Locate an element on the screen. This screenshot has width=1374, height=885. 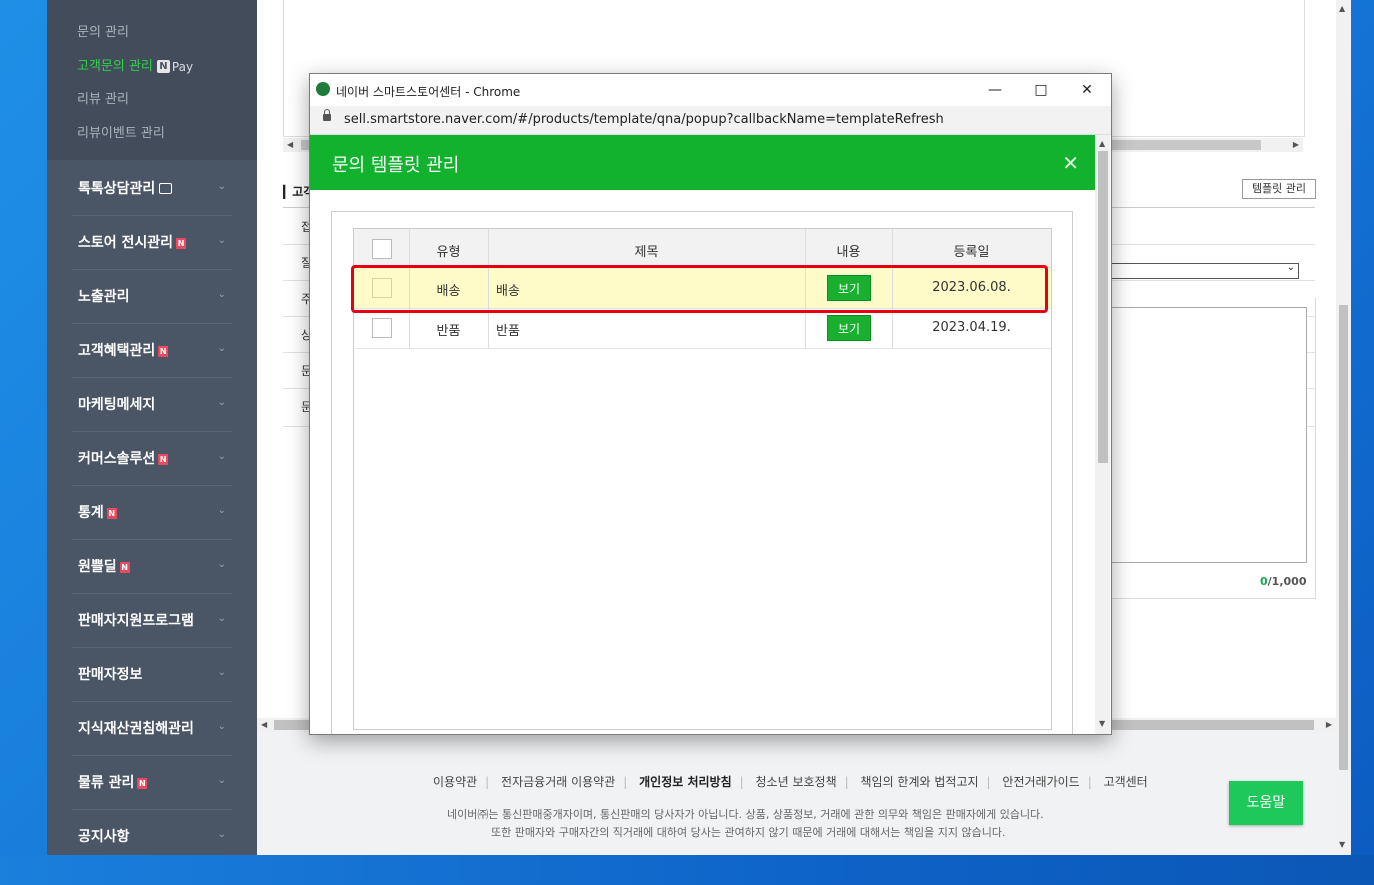
char-count: 0/1,000 is located at coordinates (1283, 581).